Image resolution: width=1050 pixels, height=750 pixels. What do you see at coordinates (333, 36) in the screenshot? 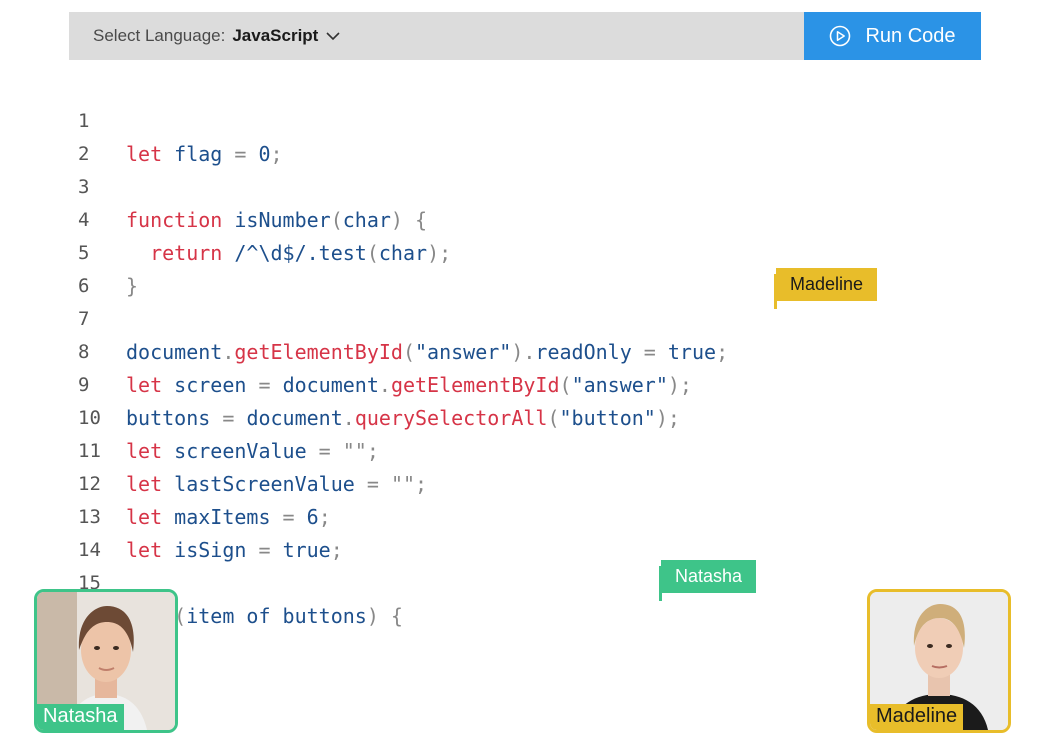
I see `chevron-down-icon` at bounding box center [333, 36].